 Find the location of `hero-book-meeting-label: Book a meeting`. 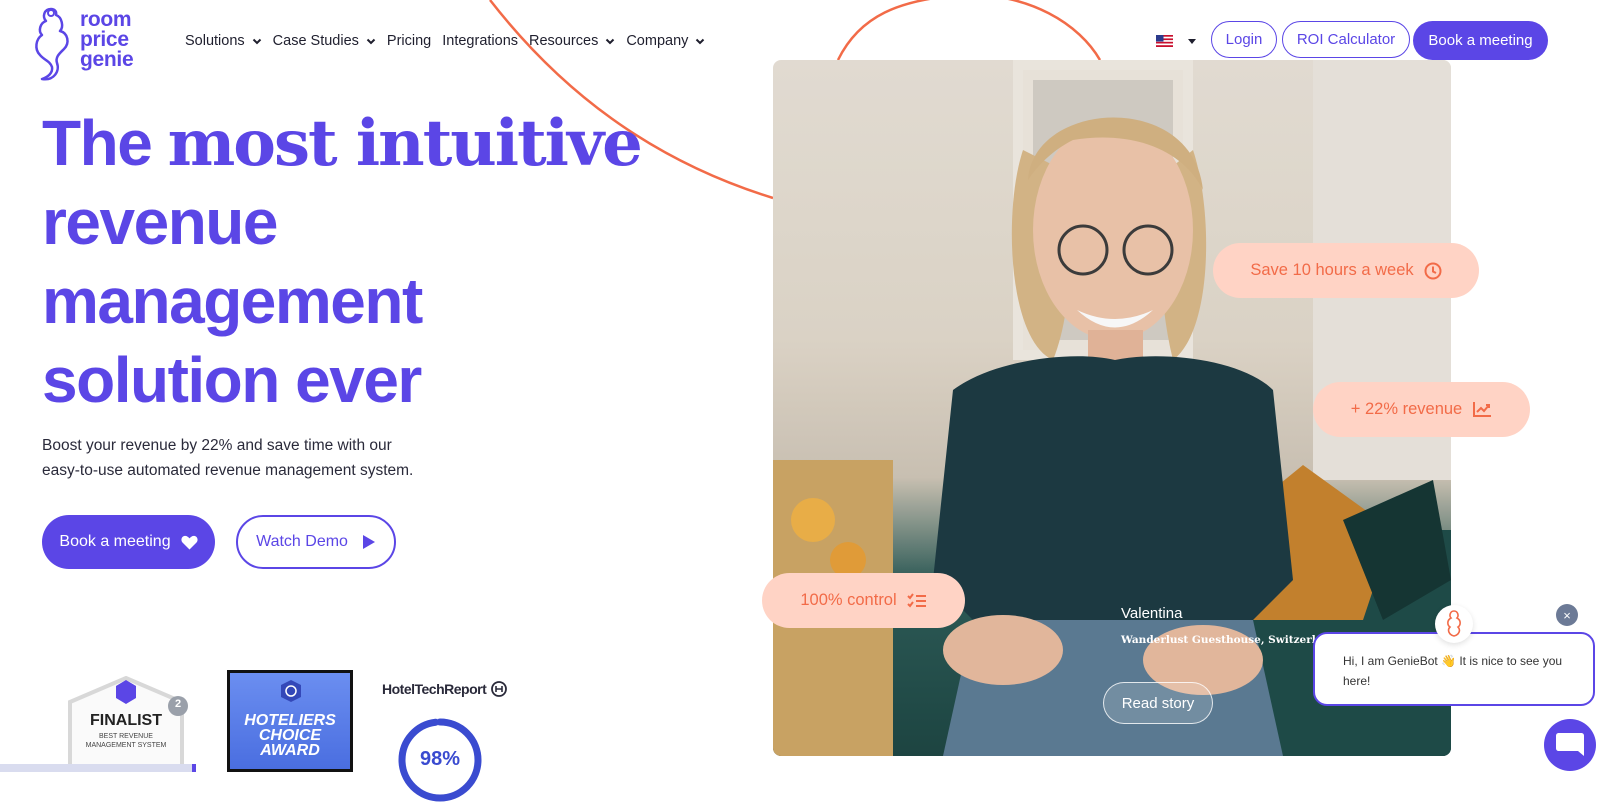

hero-book-meeting-label: Book a meeting is located at coordinates (115, 541).